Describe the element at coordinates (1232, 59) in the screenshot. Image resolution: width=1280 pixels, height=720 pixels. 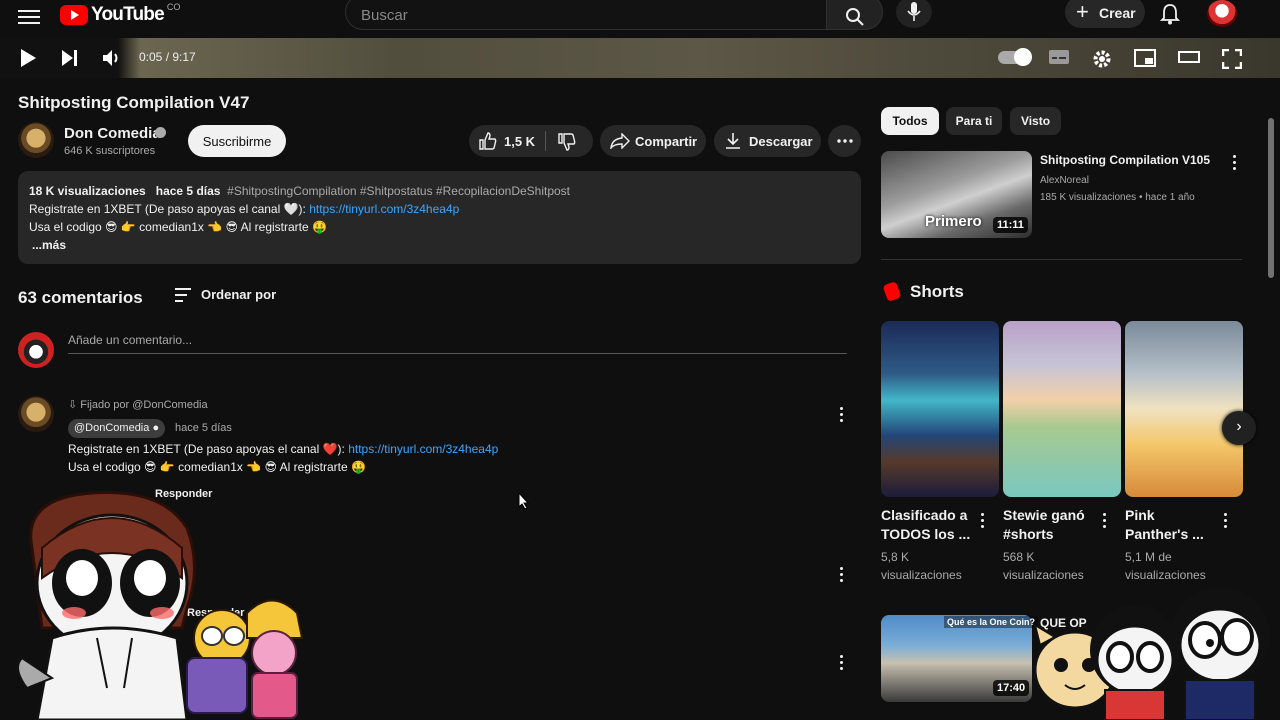
I see `fullscreen-icon` at that location.